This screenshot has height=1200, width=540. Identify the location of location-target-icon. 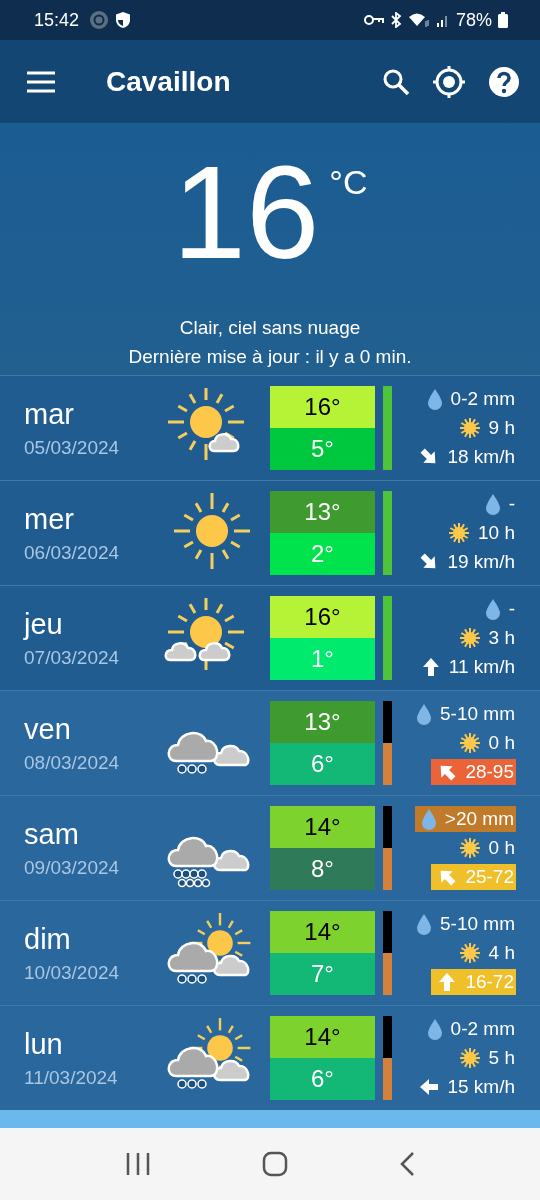
(449, 81).